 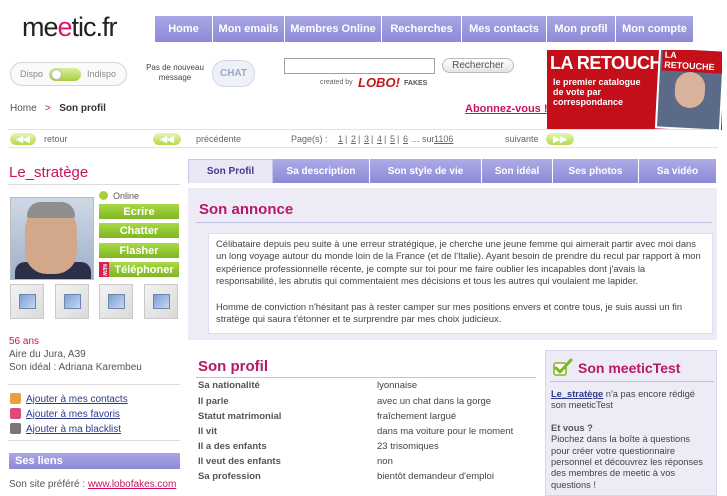 I want to click on add-contact-link: Ajouter à mes contacts, so click(x=69, y=399).